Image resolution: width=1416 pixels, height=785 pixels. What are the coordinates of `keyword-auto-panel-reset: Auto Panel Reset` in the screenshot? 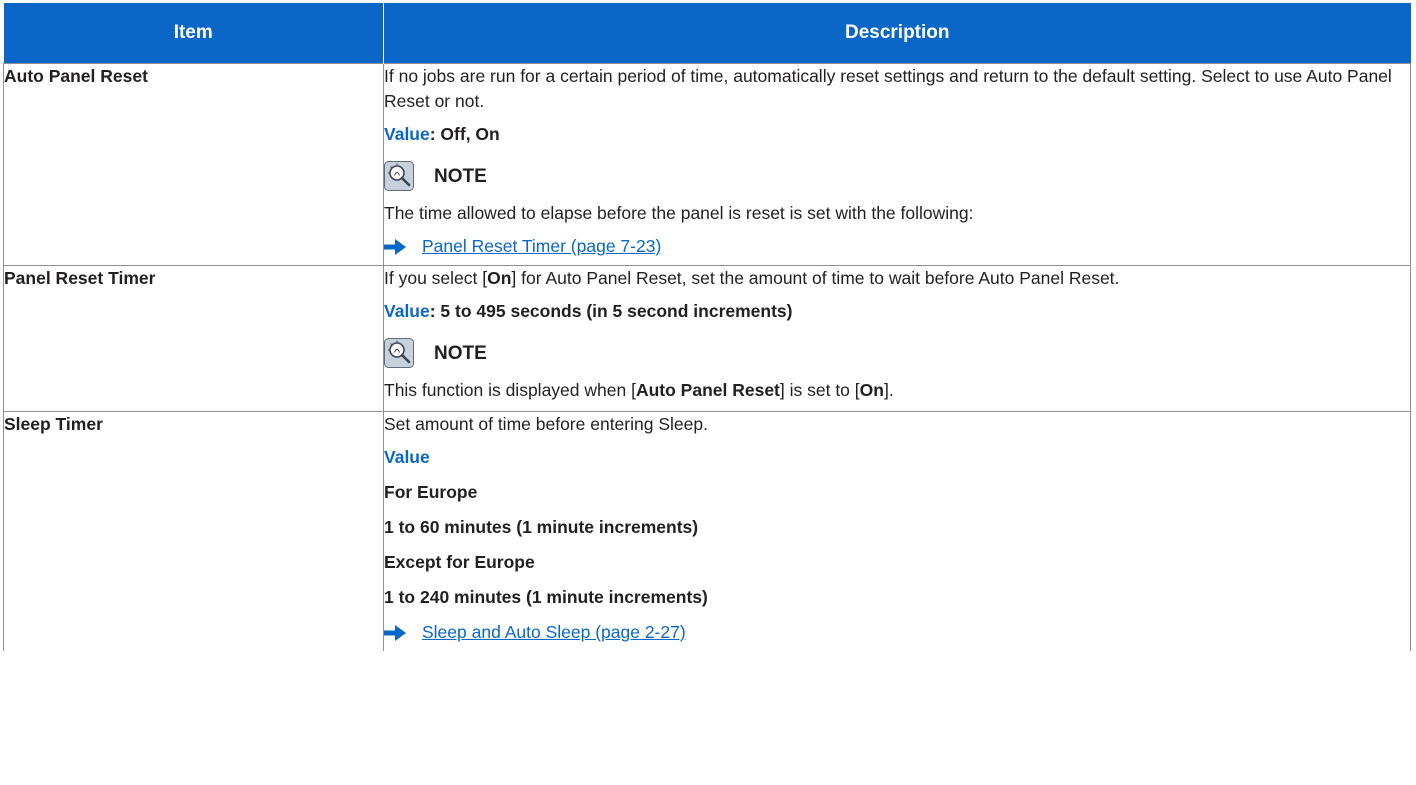 It's located at (707, 390).